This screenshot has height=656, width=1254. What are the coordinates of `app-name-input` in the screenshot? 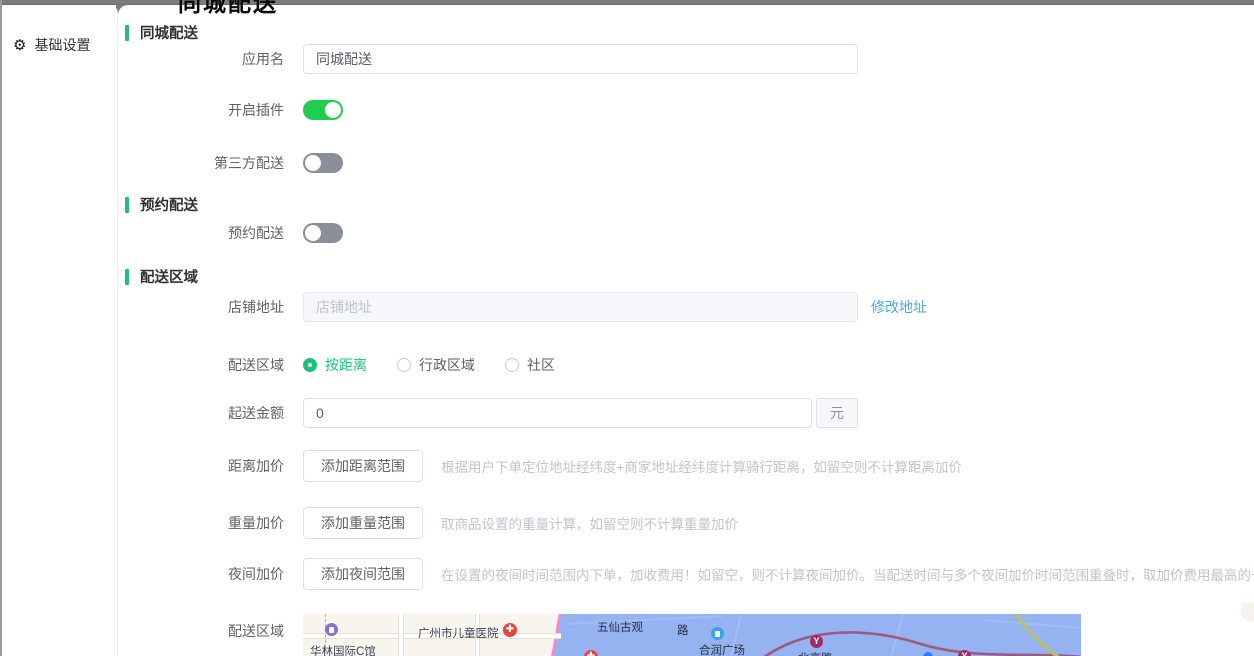 It's located at (580, 59).